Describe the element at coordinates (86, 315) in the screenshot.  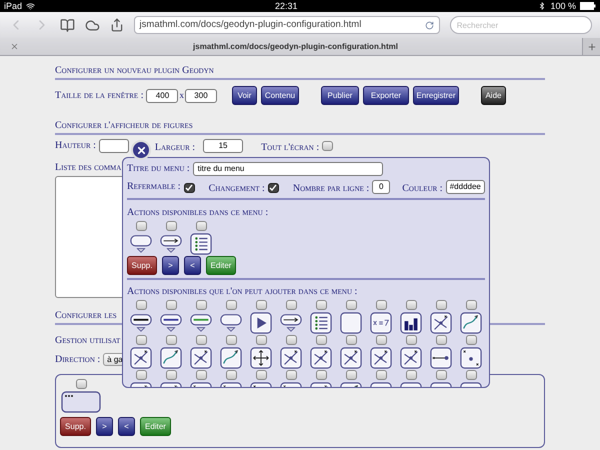
I see `section-heading: Configurer les` at that location.